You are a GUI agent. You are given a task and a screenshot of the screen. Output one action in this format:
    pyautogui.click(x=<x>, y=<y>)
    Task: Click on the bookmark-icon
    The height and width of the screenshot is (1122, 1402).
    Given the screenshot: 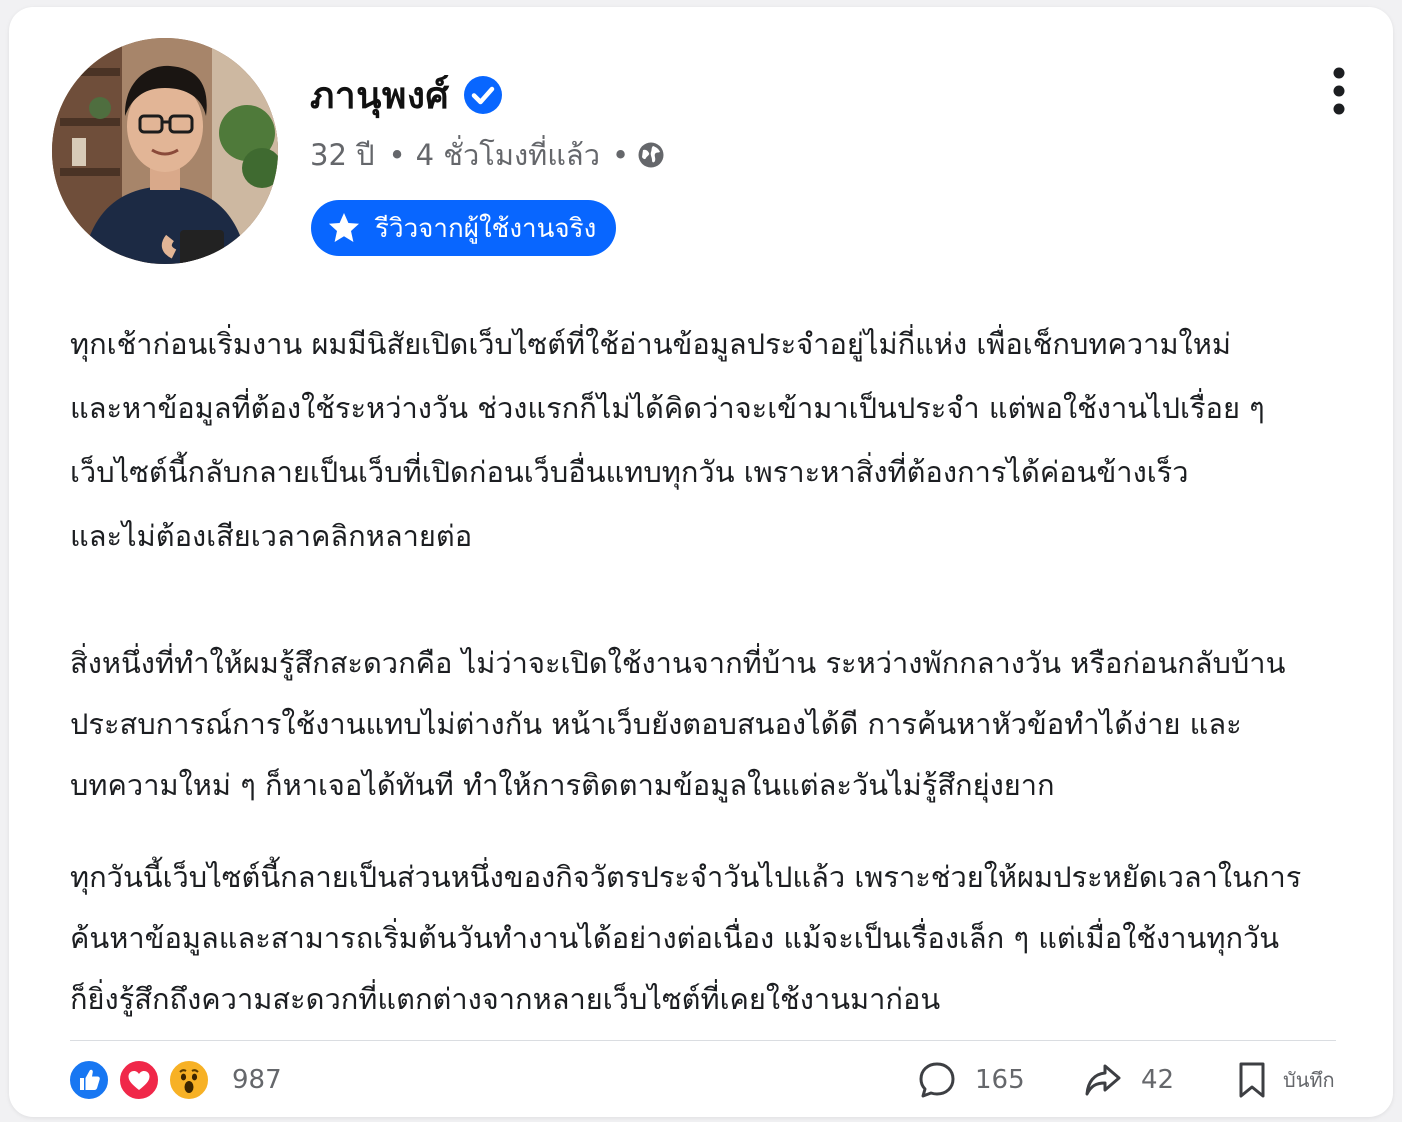 What is the action you would take?
    pyautogui.click(x=1252, y=1080)
    